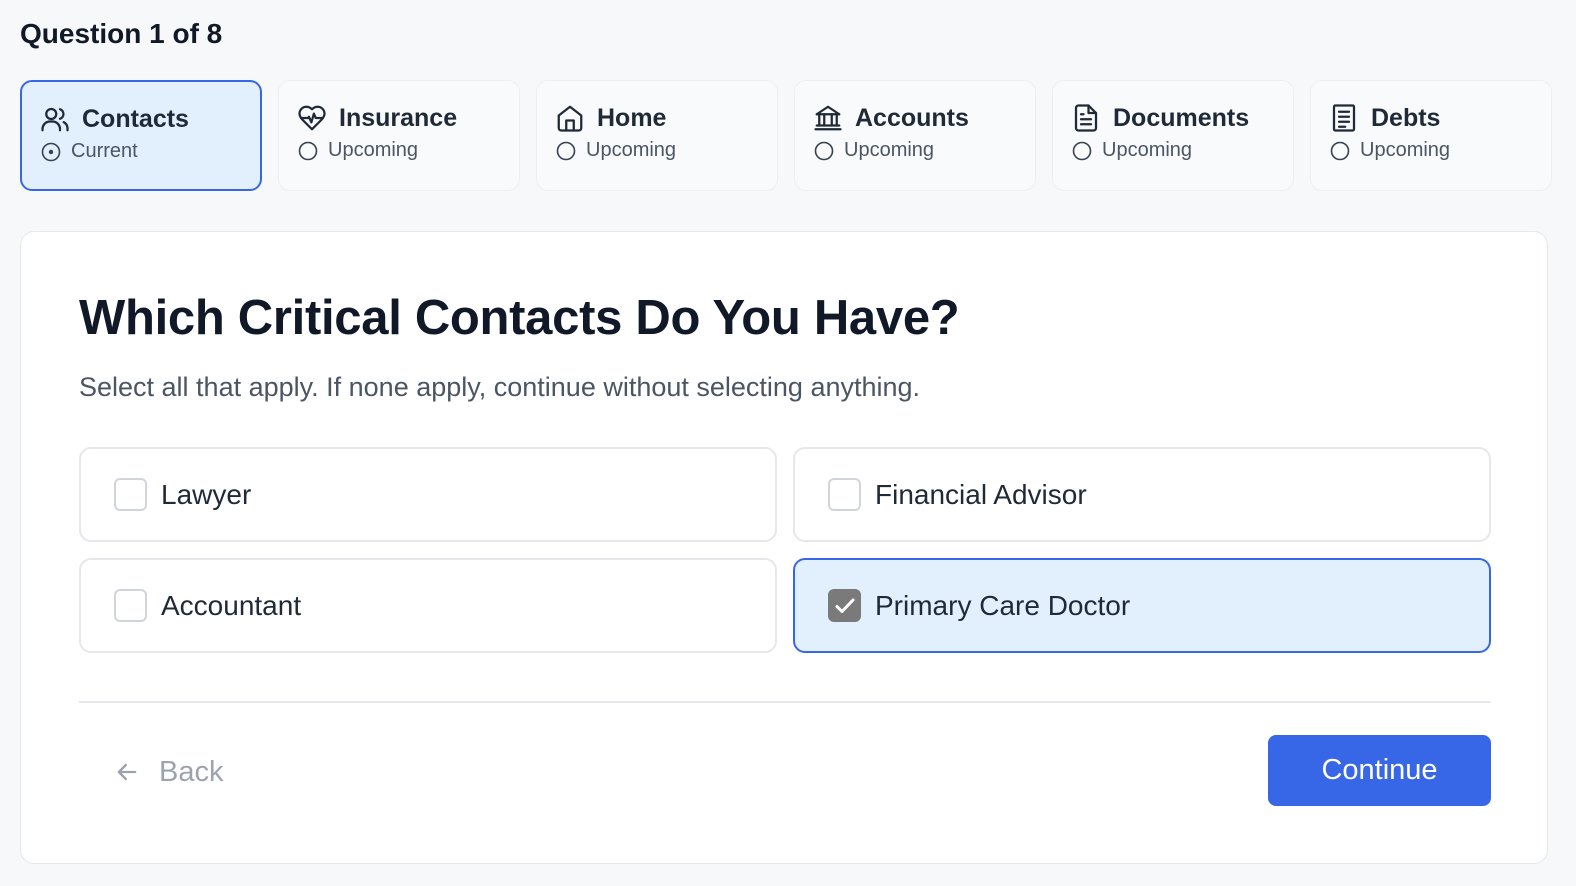 The height and width of the screenshot is (886, 1576). Describe the element at coordinates (191, 771) in the screenshot. I see `back-label: Back` at that location.